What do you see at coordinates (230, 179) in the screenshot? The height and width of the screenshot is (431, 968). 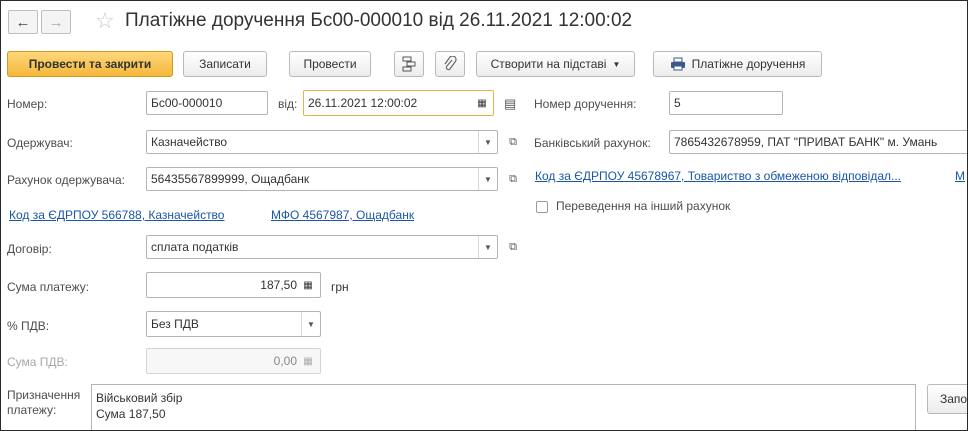 I see `recipient-account-value: 56435567899999, Ощадбанк` at bounding box center [230, 179].